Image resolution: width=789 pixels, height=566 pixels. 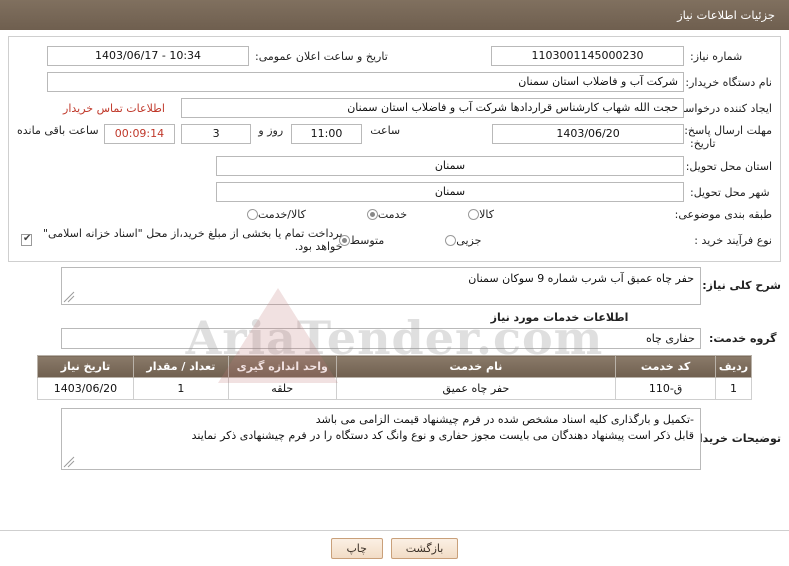 I want to click on city-label: شهر محل تحویل:, so click(x=730, y=192).